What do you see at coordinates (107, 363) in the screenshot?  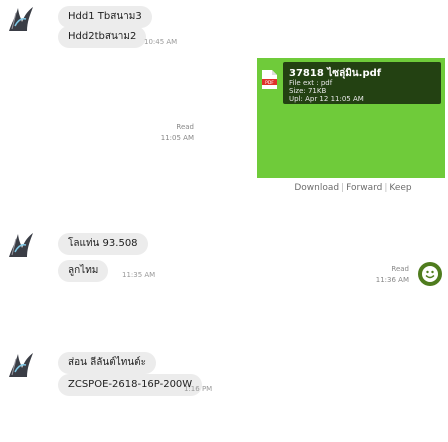 I see `message-bubble-5-line-1: ส่อน ลีลันต์ไทนต์ะ` at bounding box center [107, 363].